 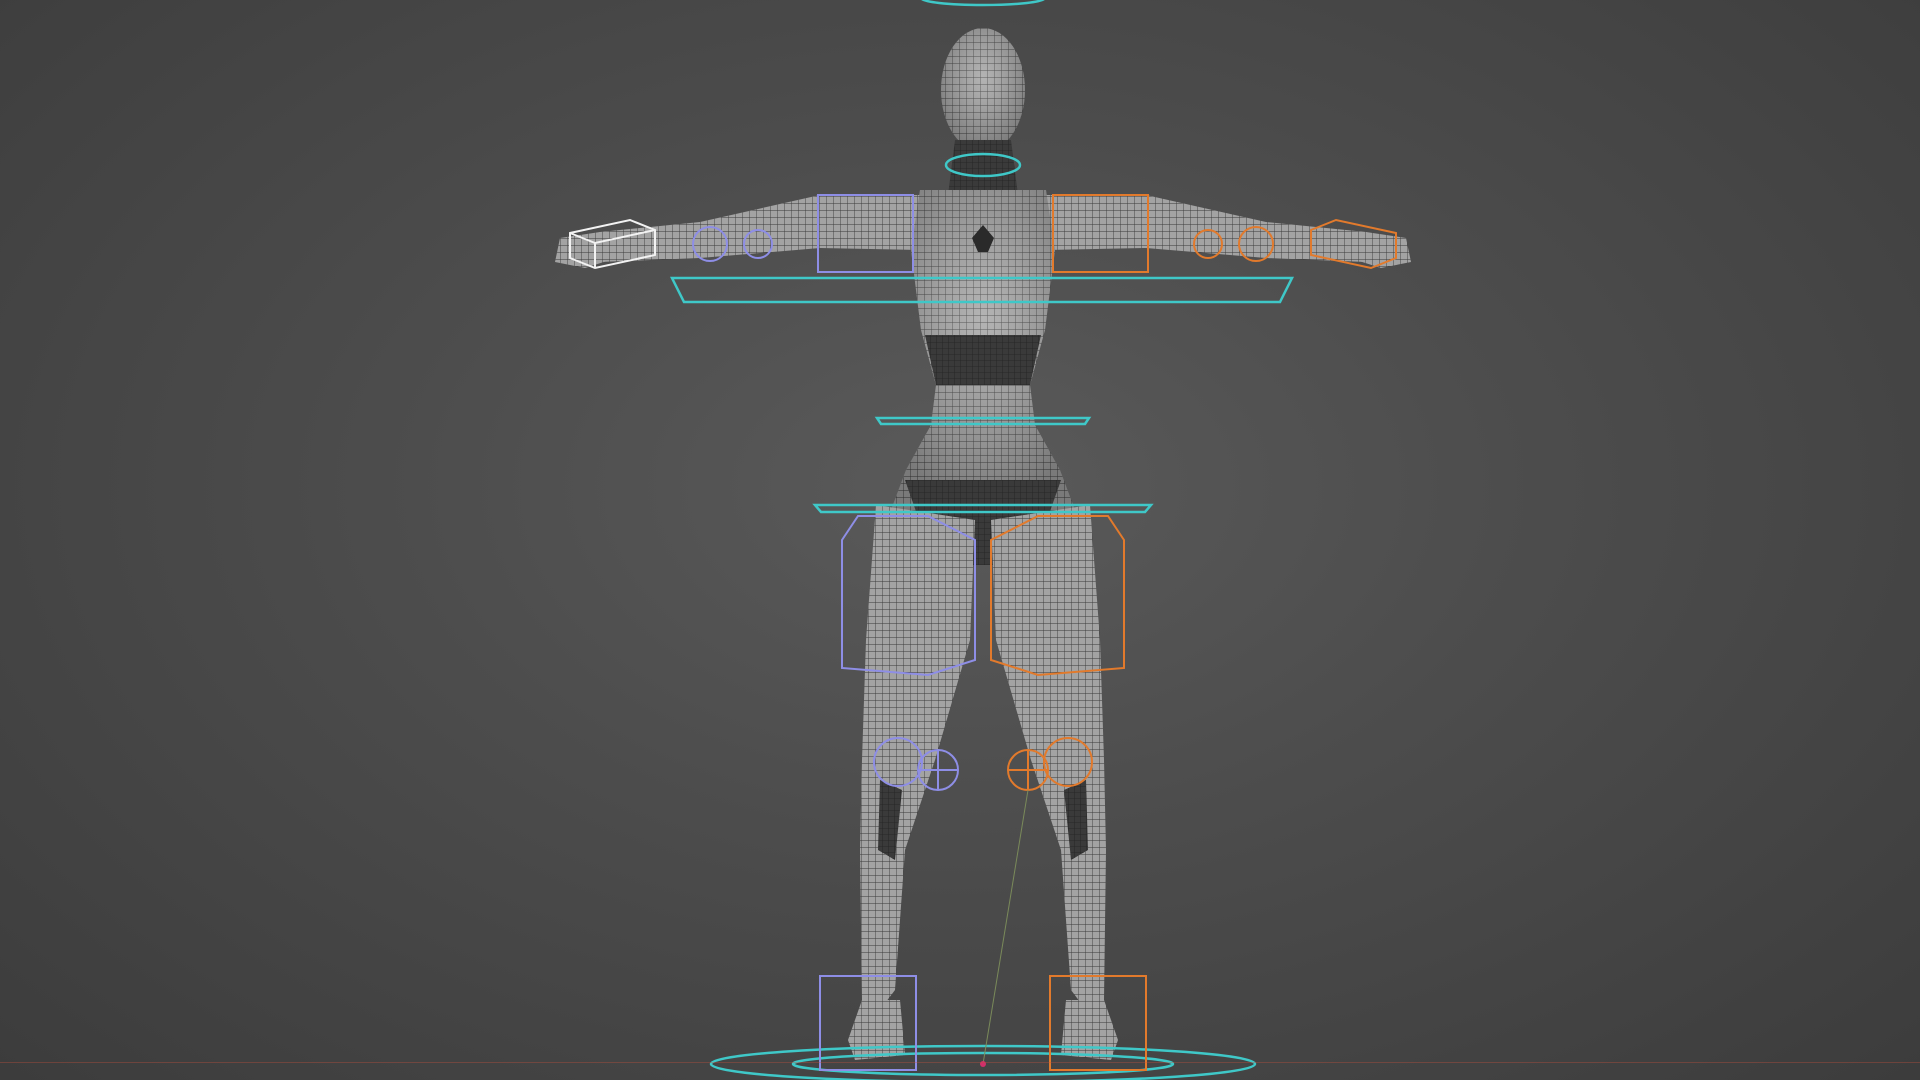 What do you see at coordinates (938, 770) in the screenshot?
I see `knee-left-pole` at bounding box center [938, 770].